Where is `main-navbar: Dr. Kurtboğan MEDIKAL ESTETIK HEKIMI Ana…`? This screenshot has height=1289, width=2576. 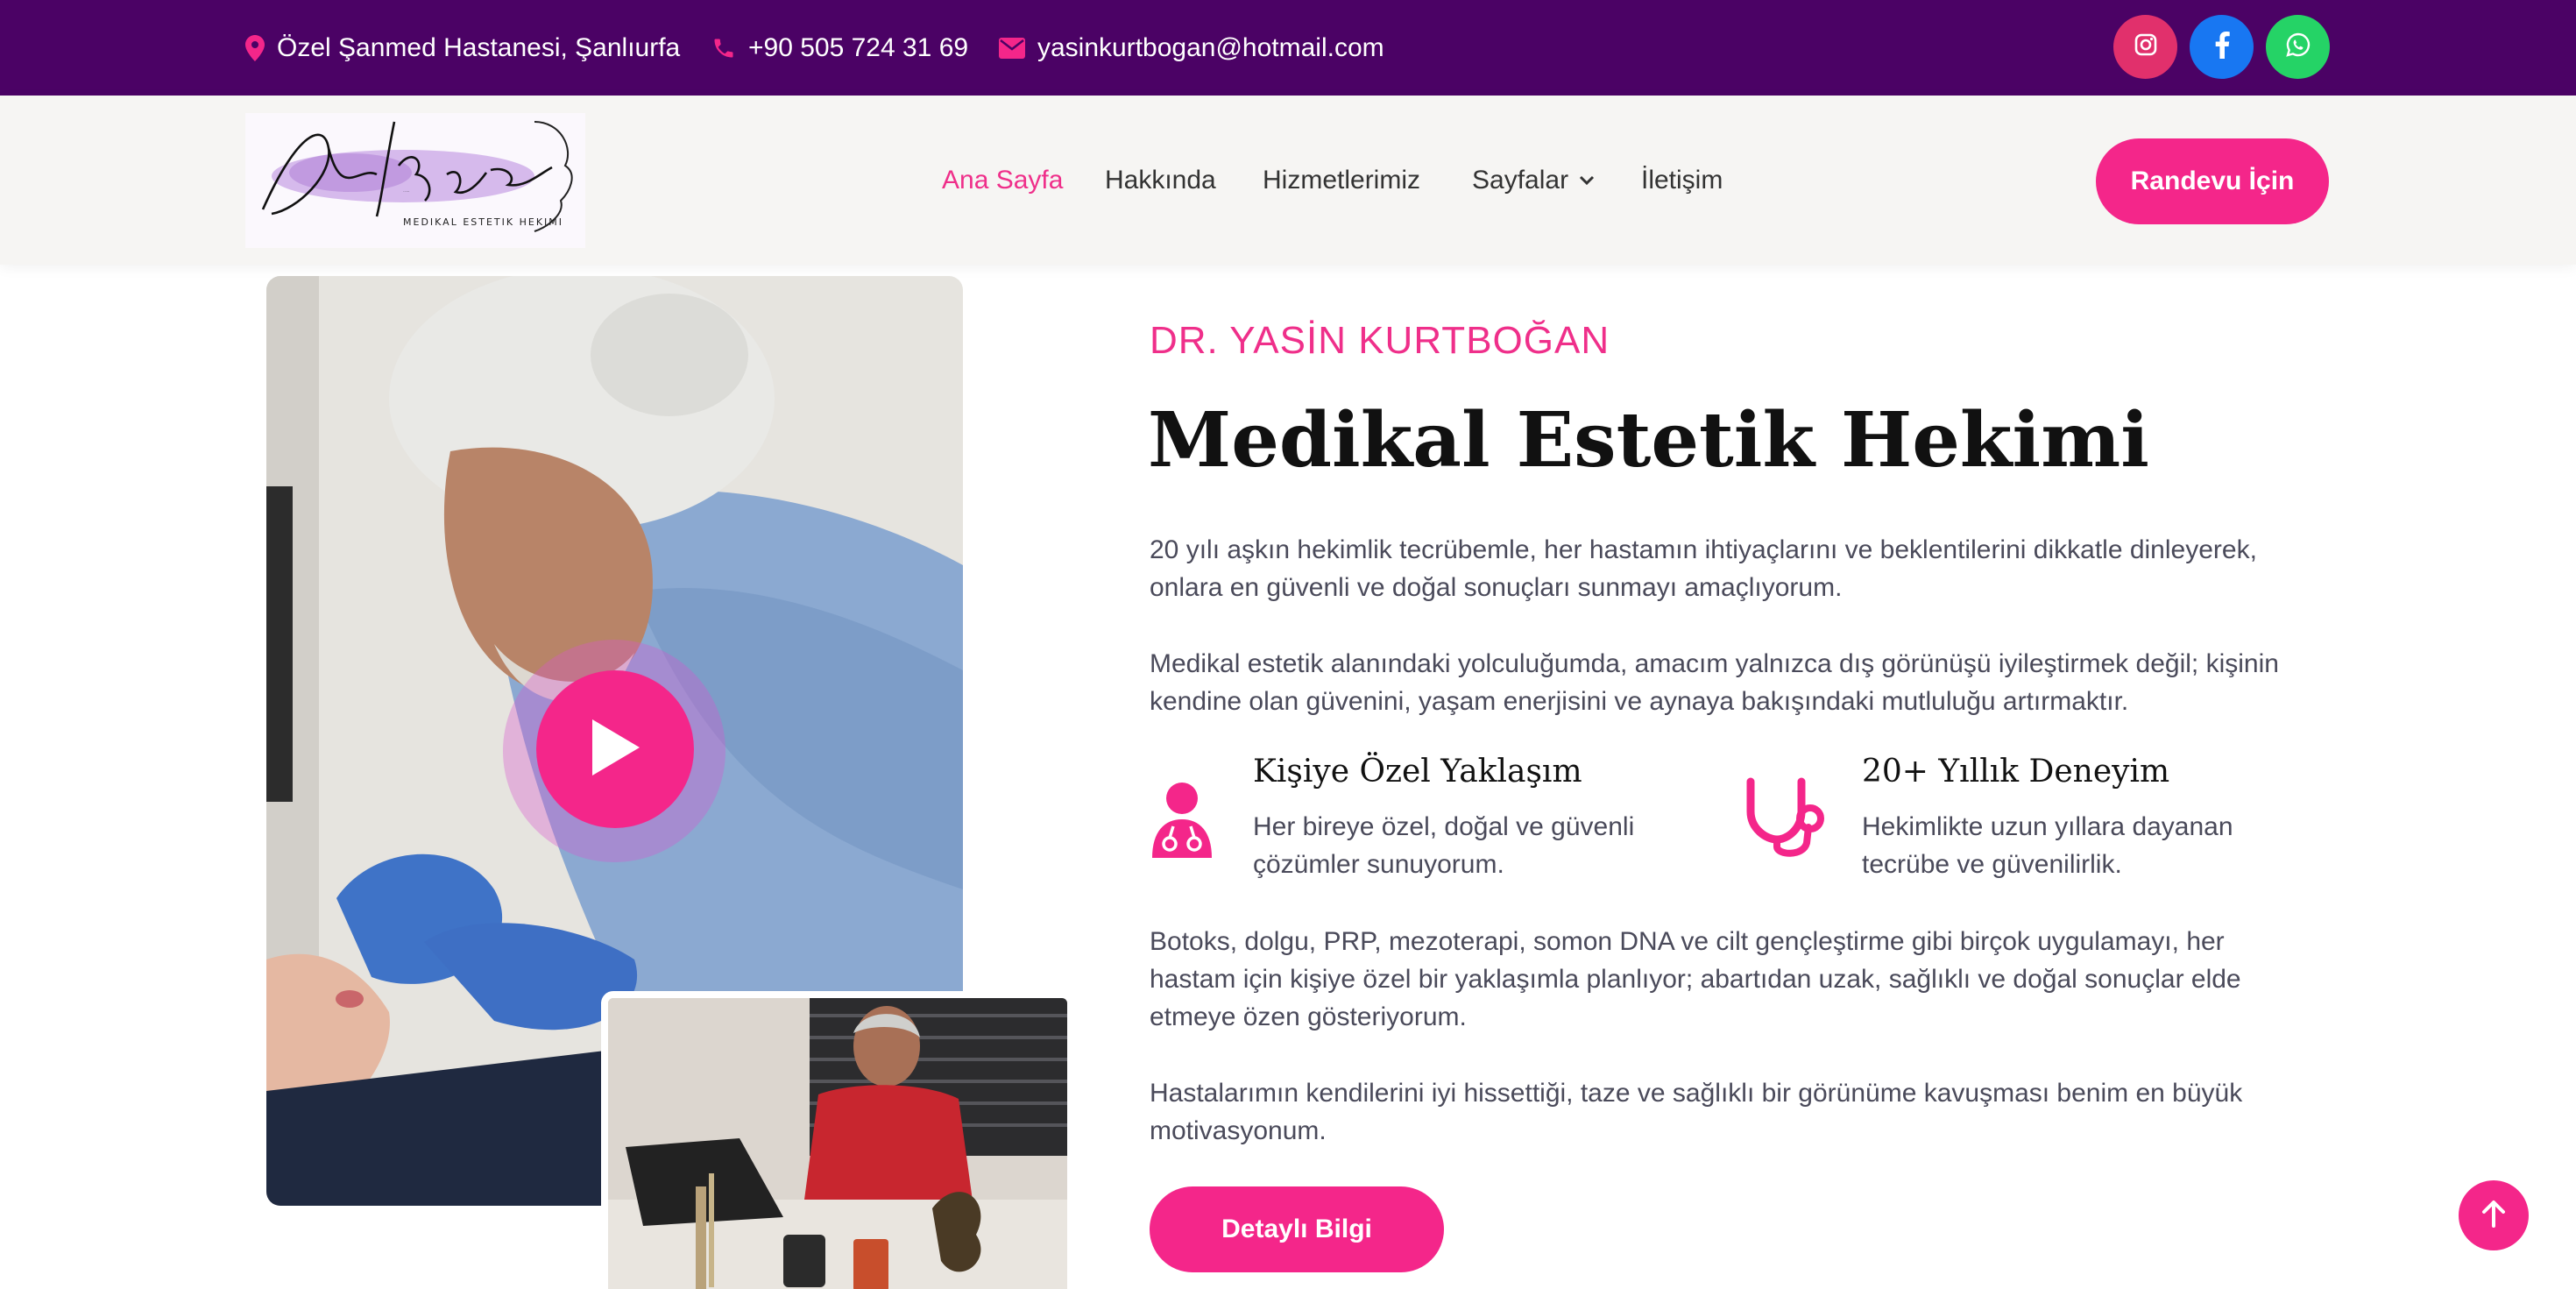 main-navbar: Dr. Kurtboğan MEDIKAL ESTETIK HEKIMI Ana… is located at coordinates (1288, 180).